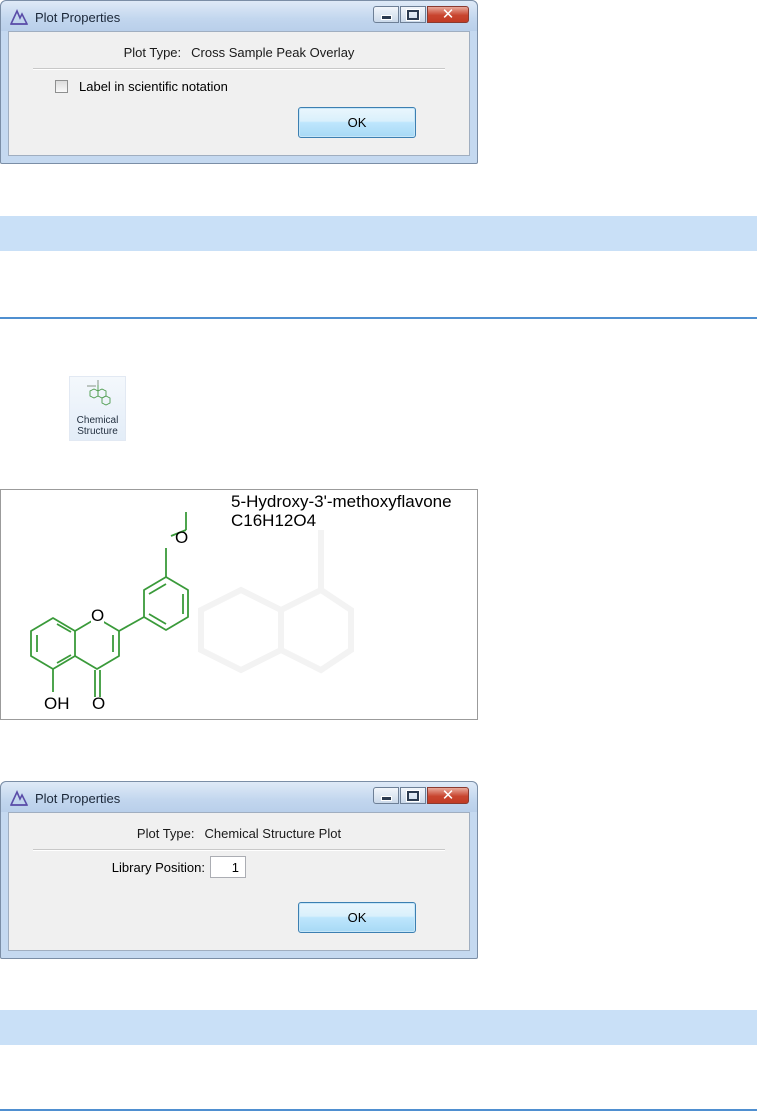 This screenshot has width=757, height=1112. I want to click on chemical-structure-icon, so click(99, 393).